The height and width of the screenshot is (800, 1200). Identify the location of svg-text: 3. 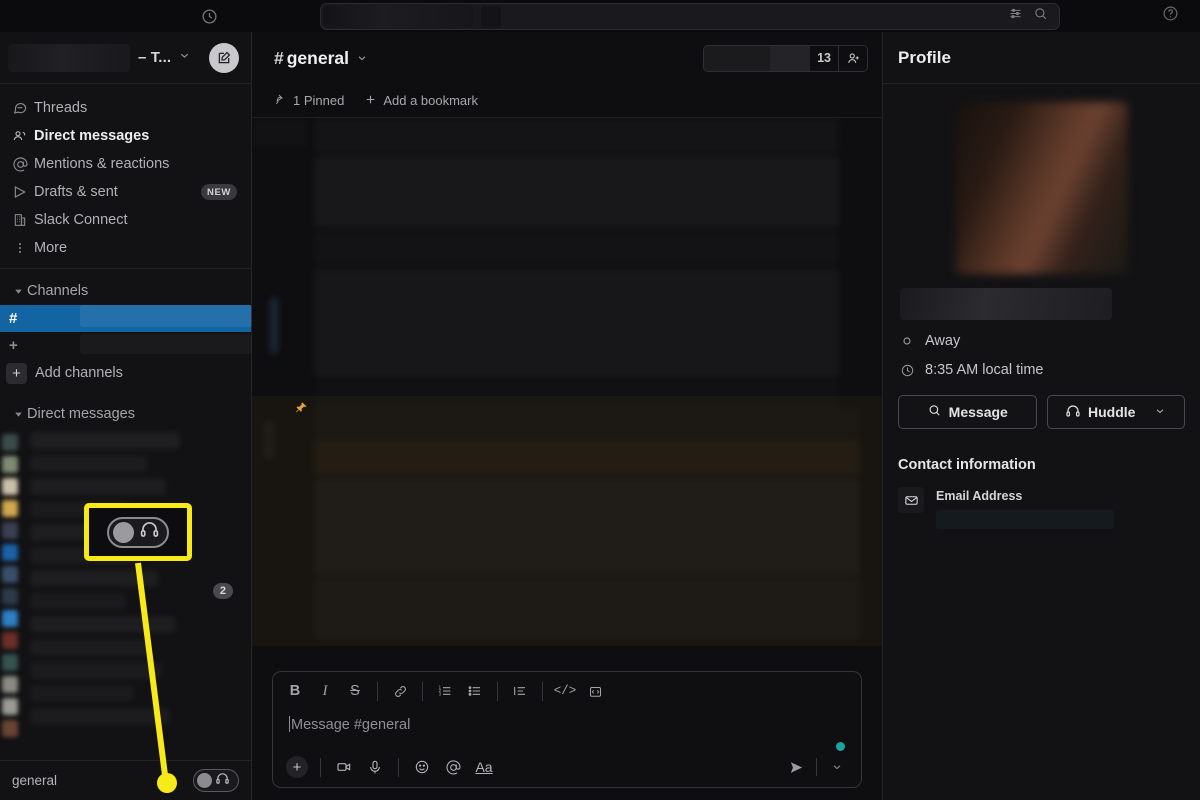
(440, 694).